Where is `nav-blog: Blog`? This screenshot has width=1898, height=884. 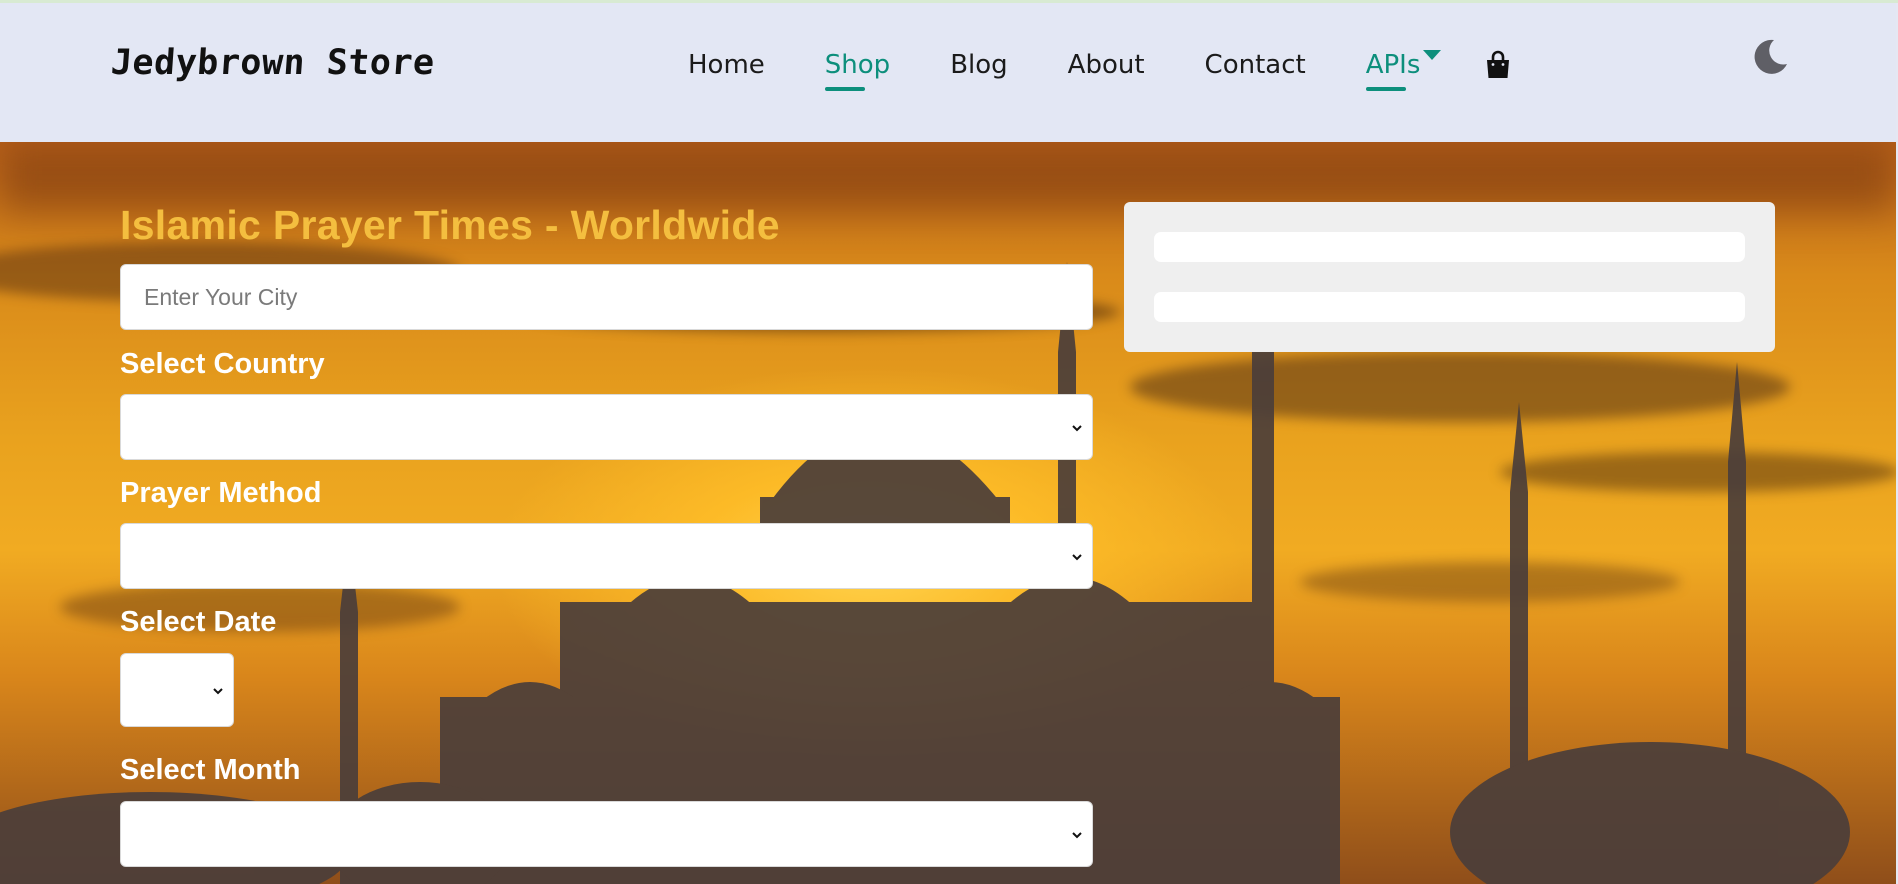
nav-blog: Blog is located at coordinates (978, 65).